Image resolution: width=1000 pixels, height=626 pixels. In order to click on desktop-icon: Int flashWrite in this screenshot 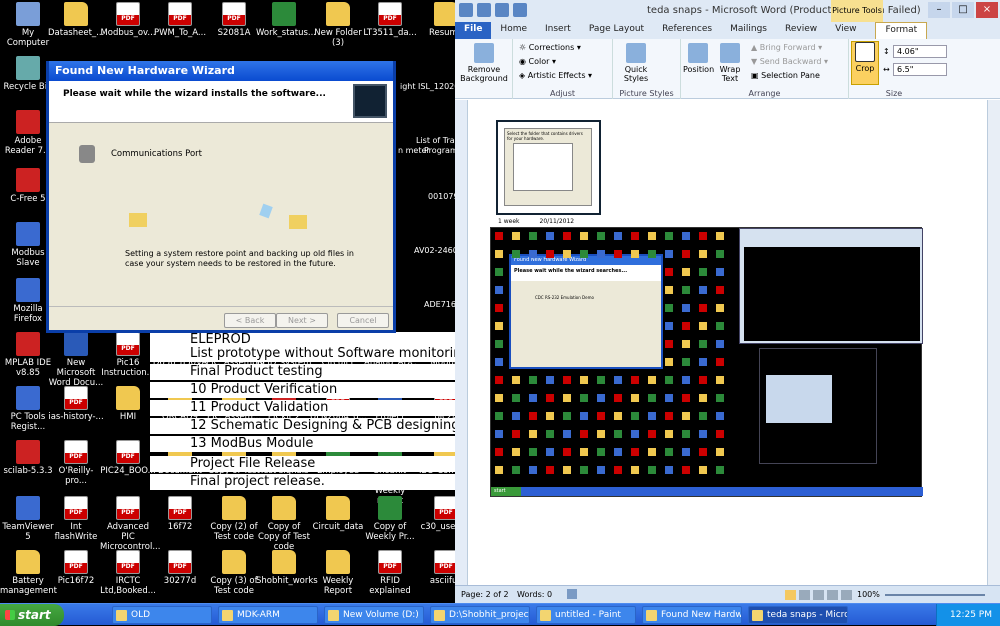, I will do `click(76, 519)`.